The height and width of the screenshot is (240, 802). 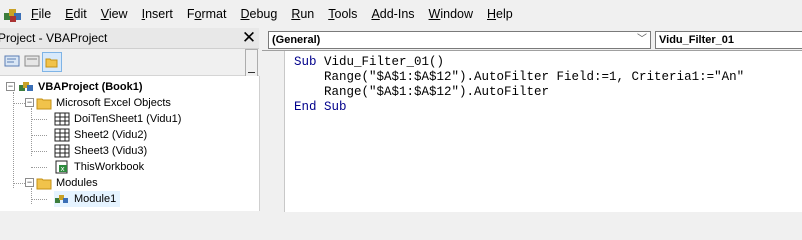 I want to click on menu-file: File, so click(x=41, y=14).